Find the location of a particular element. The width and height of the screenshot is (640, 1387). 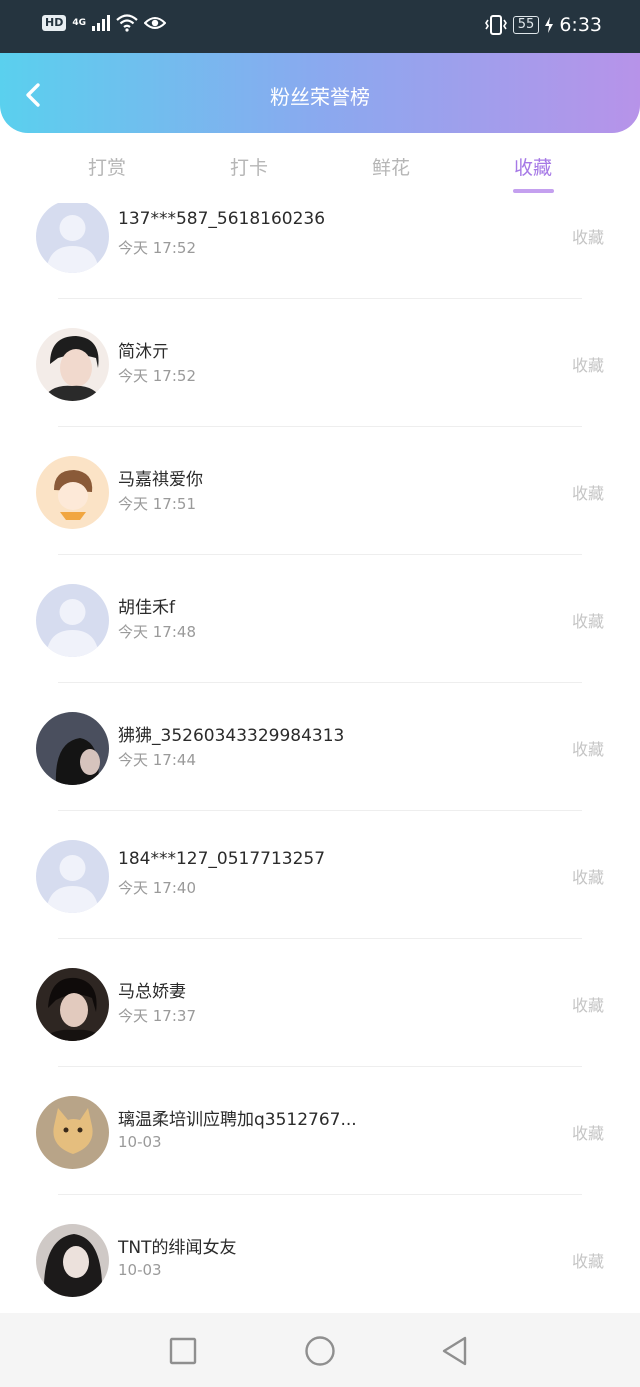

network-type: 4G is located at coordinates (79, 23).